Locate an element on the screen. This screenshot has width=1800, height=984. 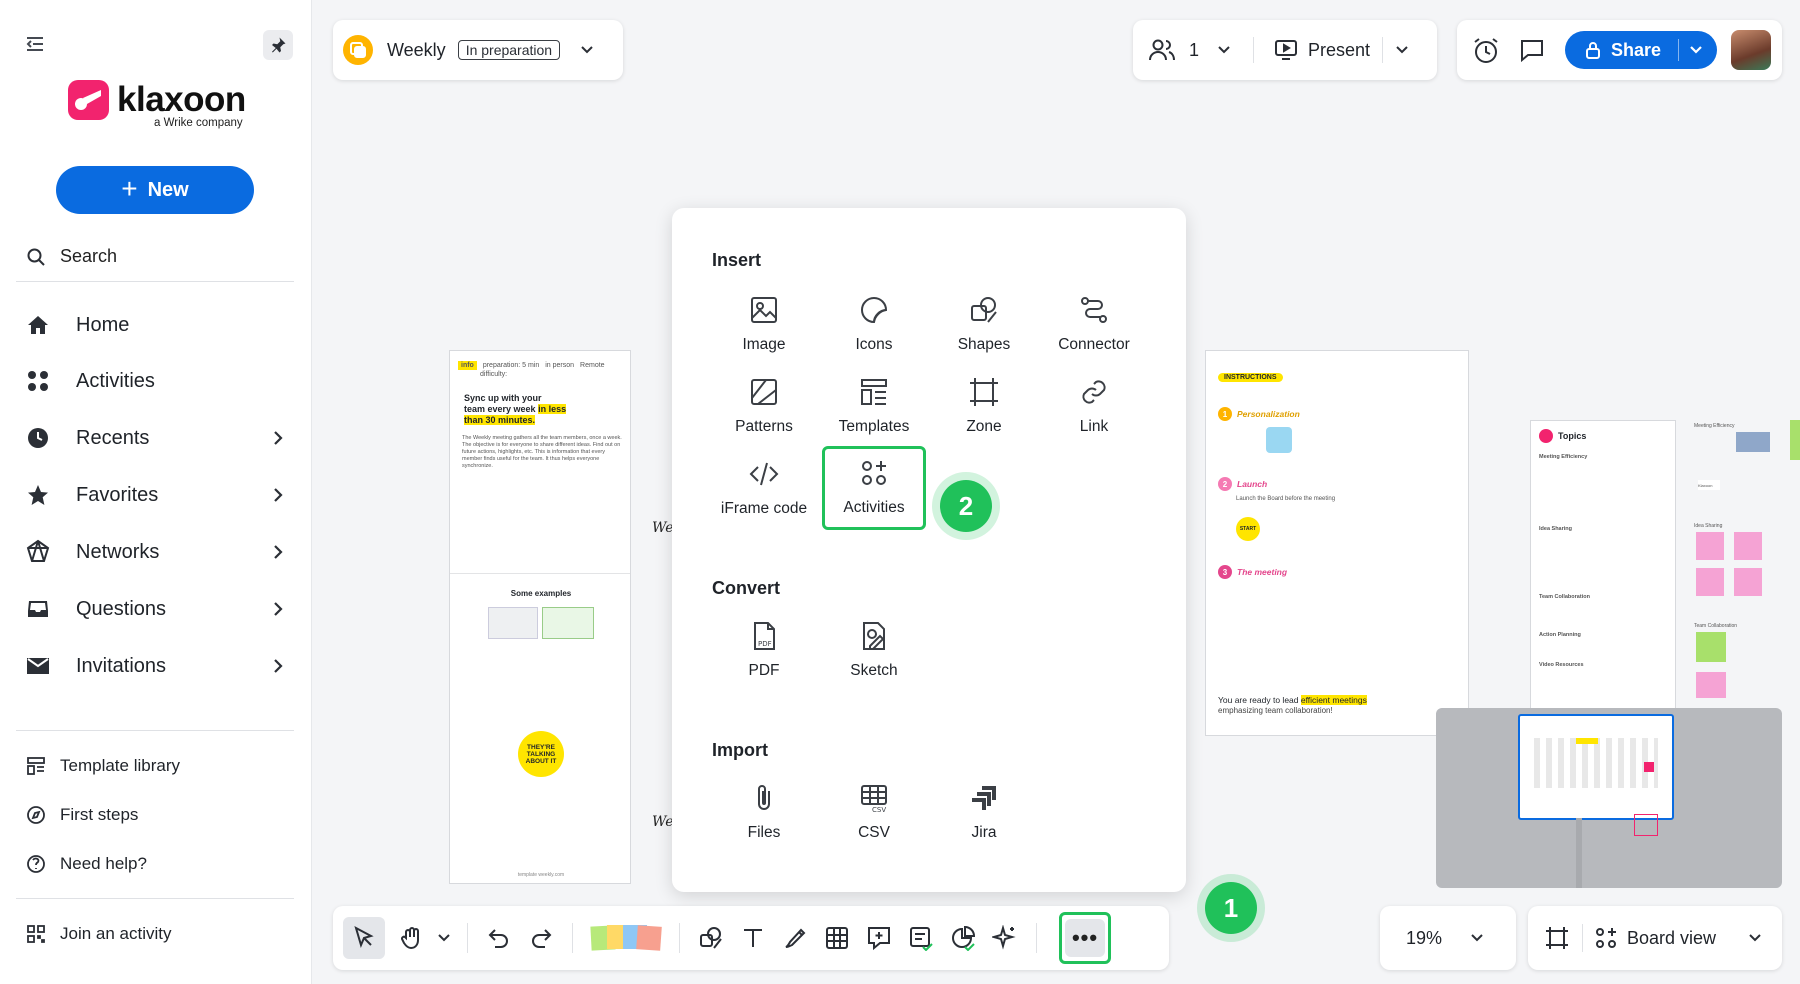
fit-to-screen-icon is located at coordinates (1557, 938).